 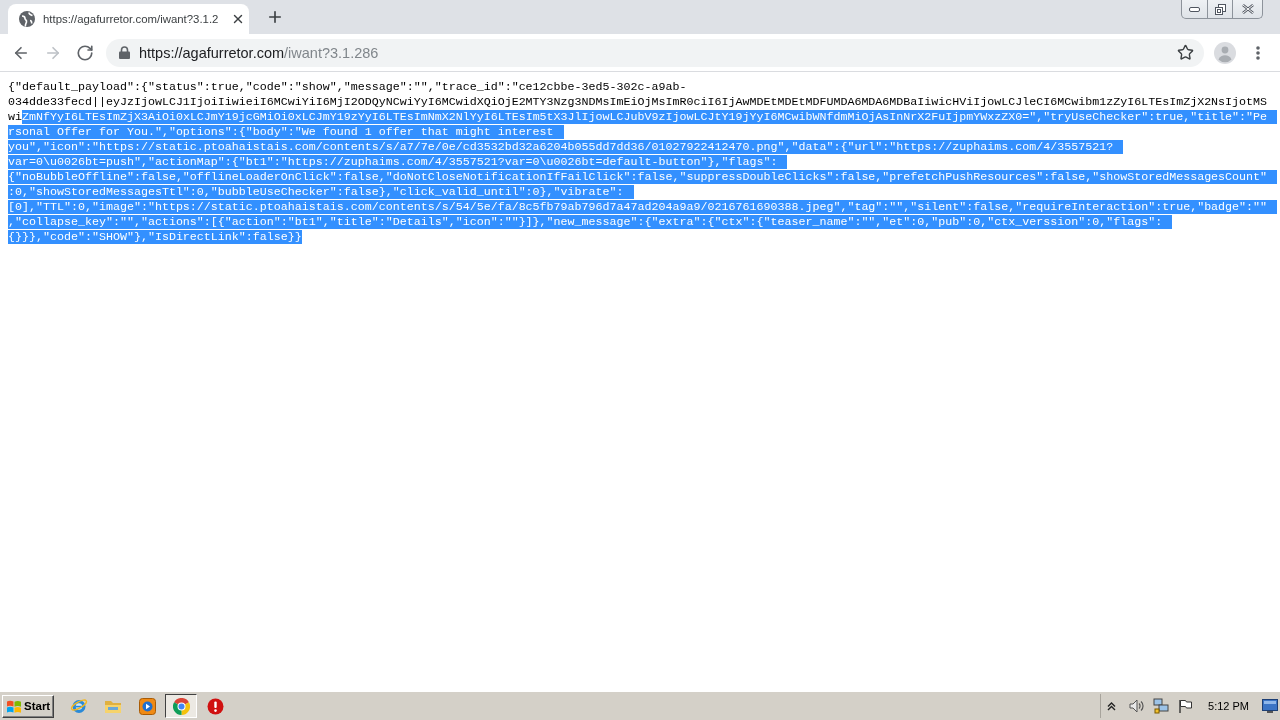 What do you see at coordinates (1161, 706) in the screenshot?
I see `network-icon` at bounding box center [1161, 706].